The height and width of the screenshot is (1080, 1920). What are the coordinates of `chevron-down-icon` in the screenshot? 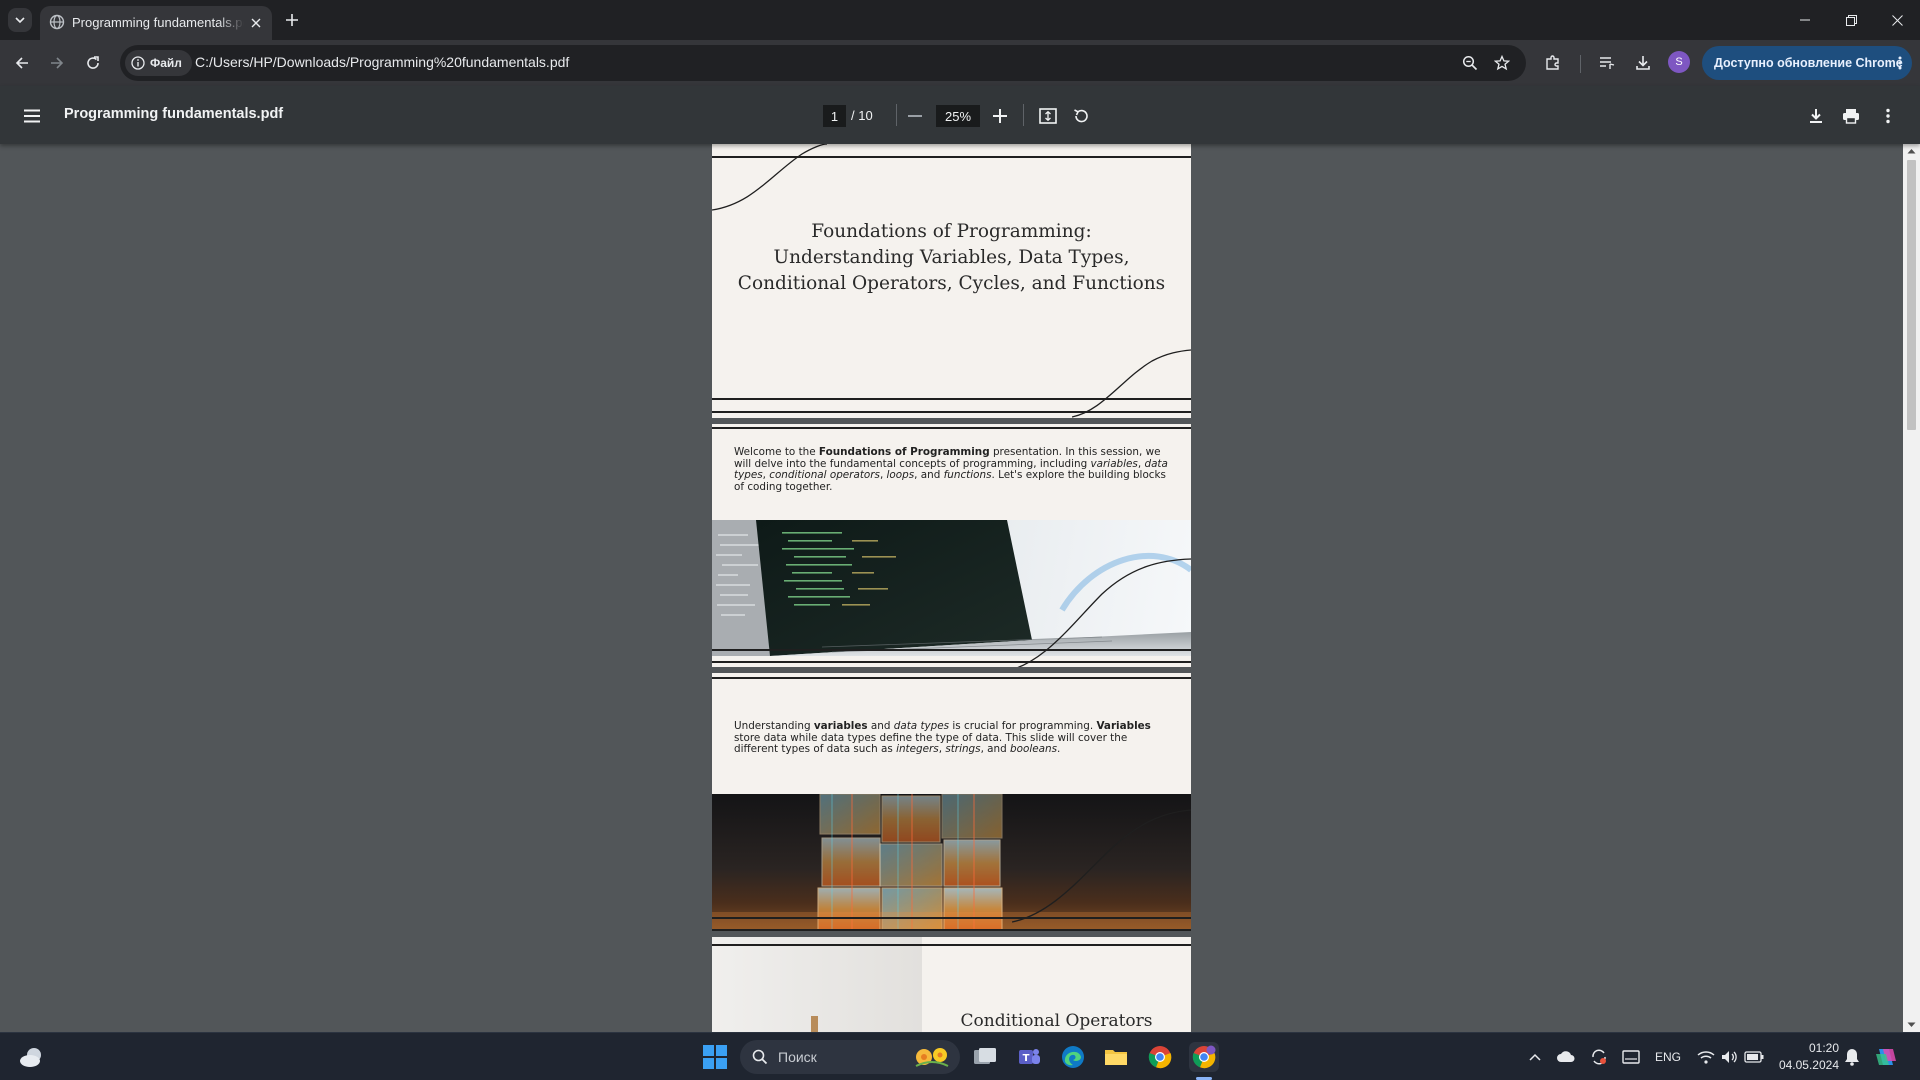 It's located at (20, 20).